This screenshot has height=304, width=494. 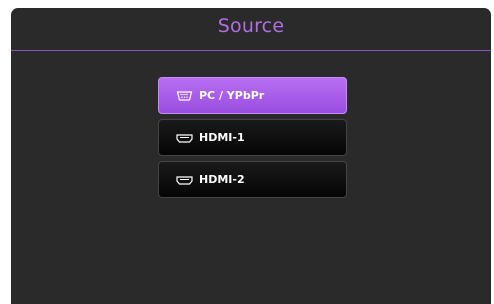 I want to click on header-divider, so click(x=251, y=50).